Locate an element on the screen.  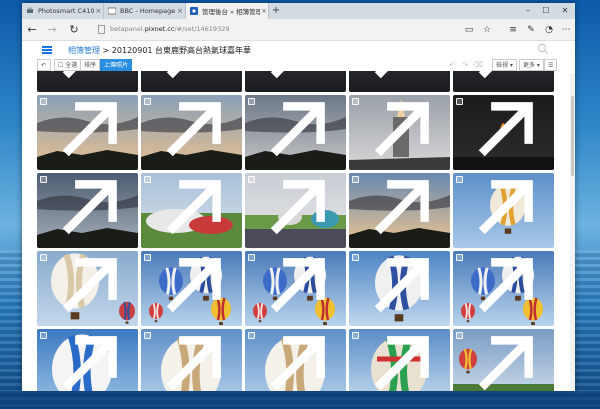
refresh-icon: ↻ is located at coordinates (74, 30).